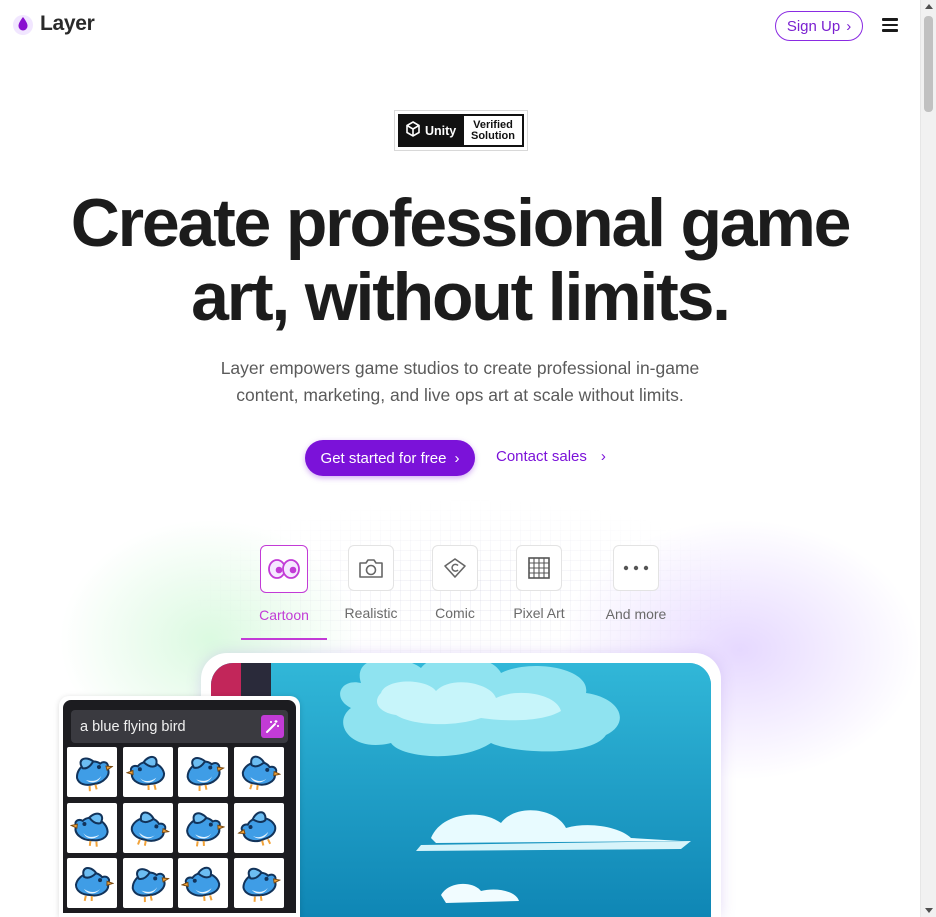  What do you see at coordinates (23, 24) in the screenshot?
I see `layer-drop-icon` at bounding box center [23, 24].